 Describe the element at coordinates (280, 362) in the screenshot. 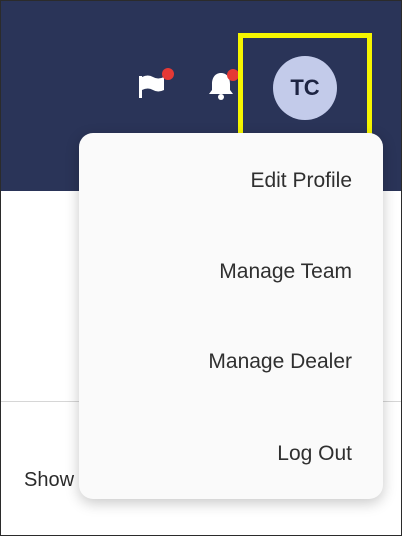

I see `menu-item-manage-dealer: Manage Dealer` at that location.